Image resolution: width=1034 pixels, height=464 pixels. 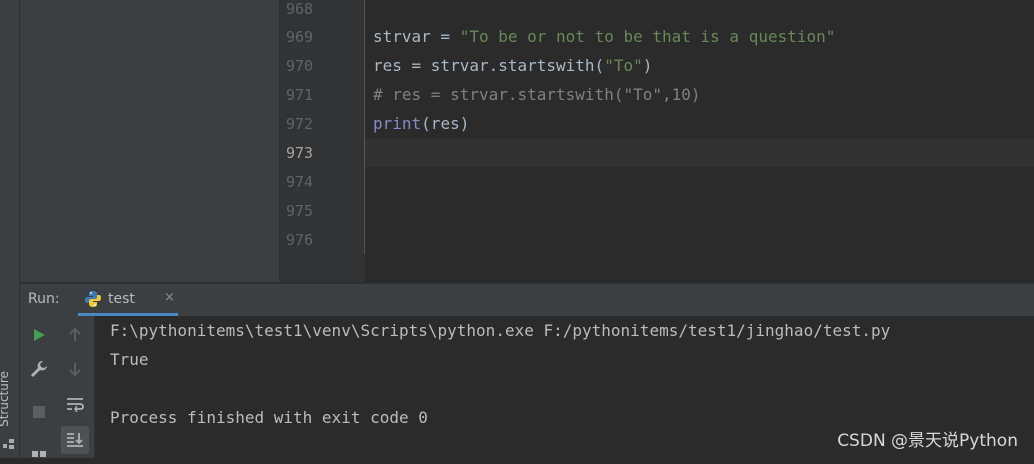 What do you see at coordinates (121, 299) in the screenshot?
I see `run-tab-label: test` at bounding box center [121, 299].